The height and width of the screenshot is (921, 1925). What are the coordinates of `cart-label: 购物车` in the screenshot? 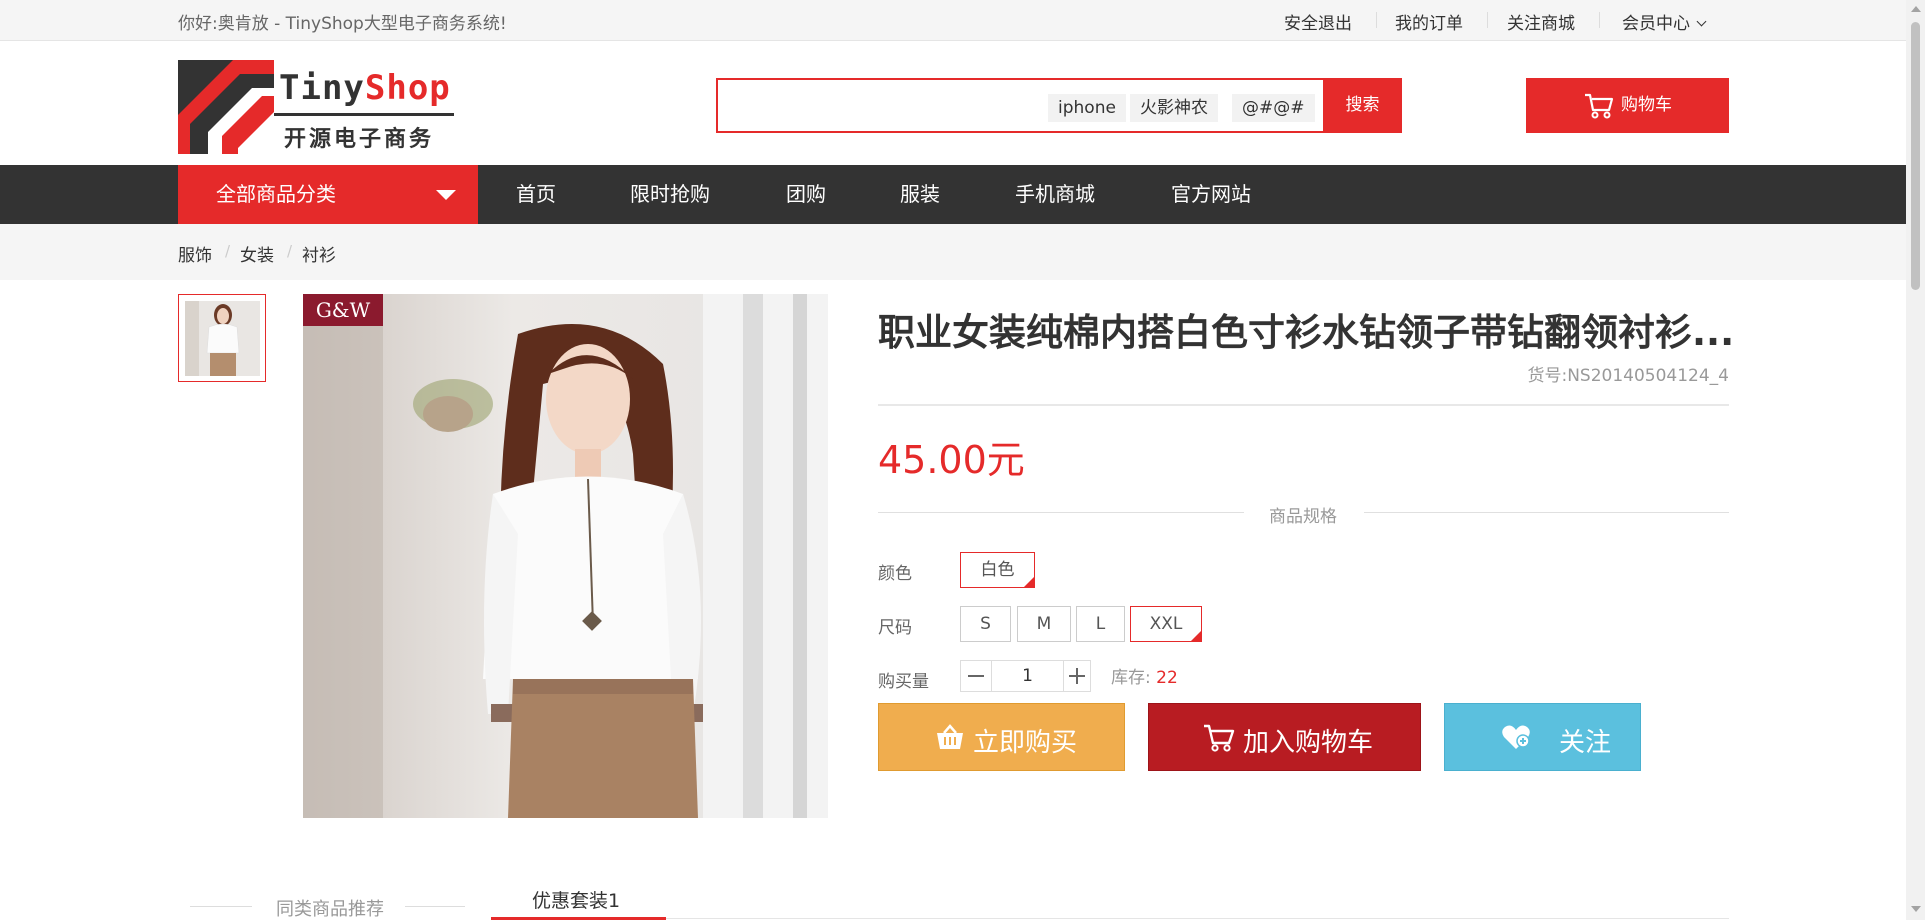 It's located at (1646, 105).